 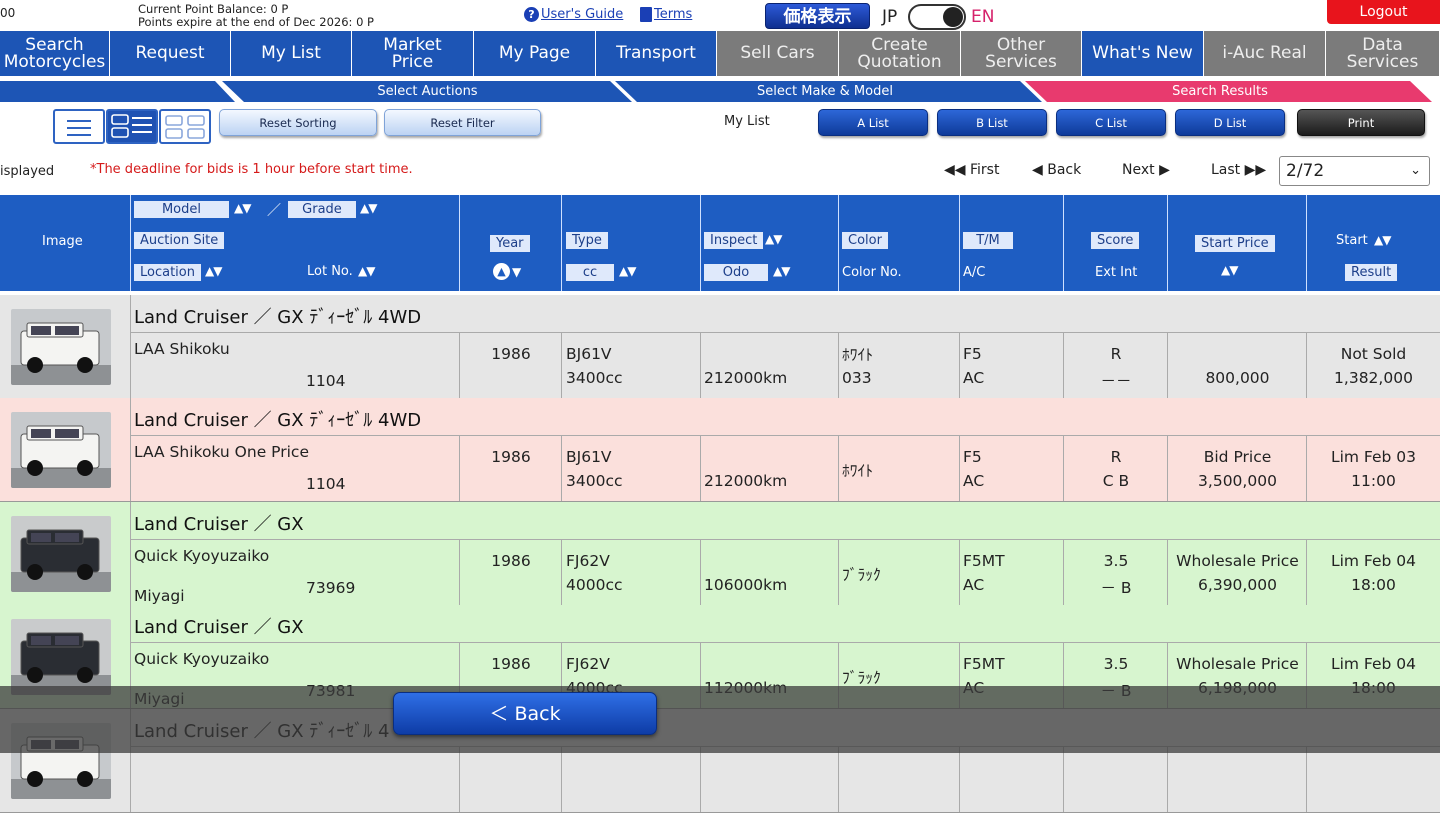 What do you see at coordinates (953, 17) in the screenshot?
I see `toggle-knob` at bounding box center [953, 17].